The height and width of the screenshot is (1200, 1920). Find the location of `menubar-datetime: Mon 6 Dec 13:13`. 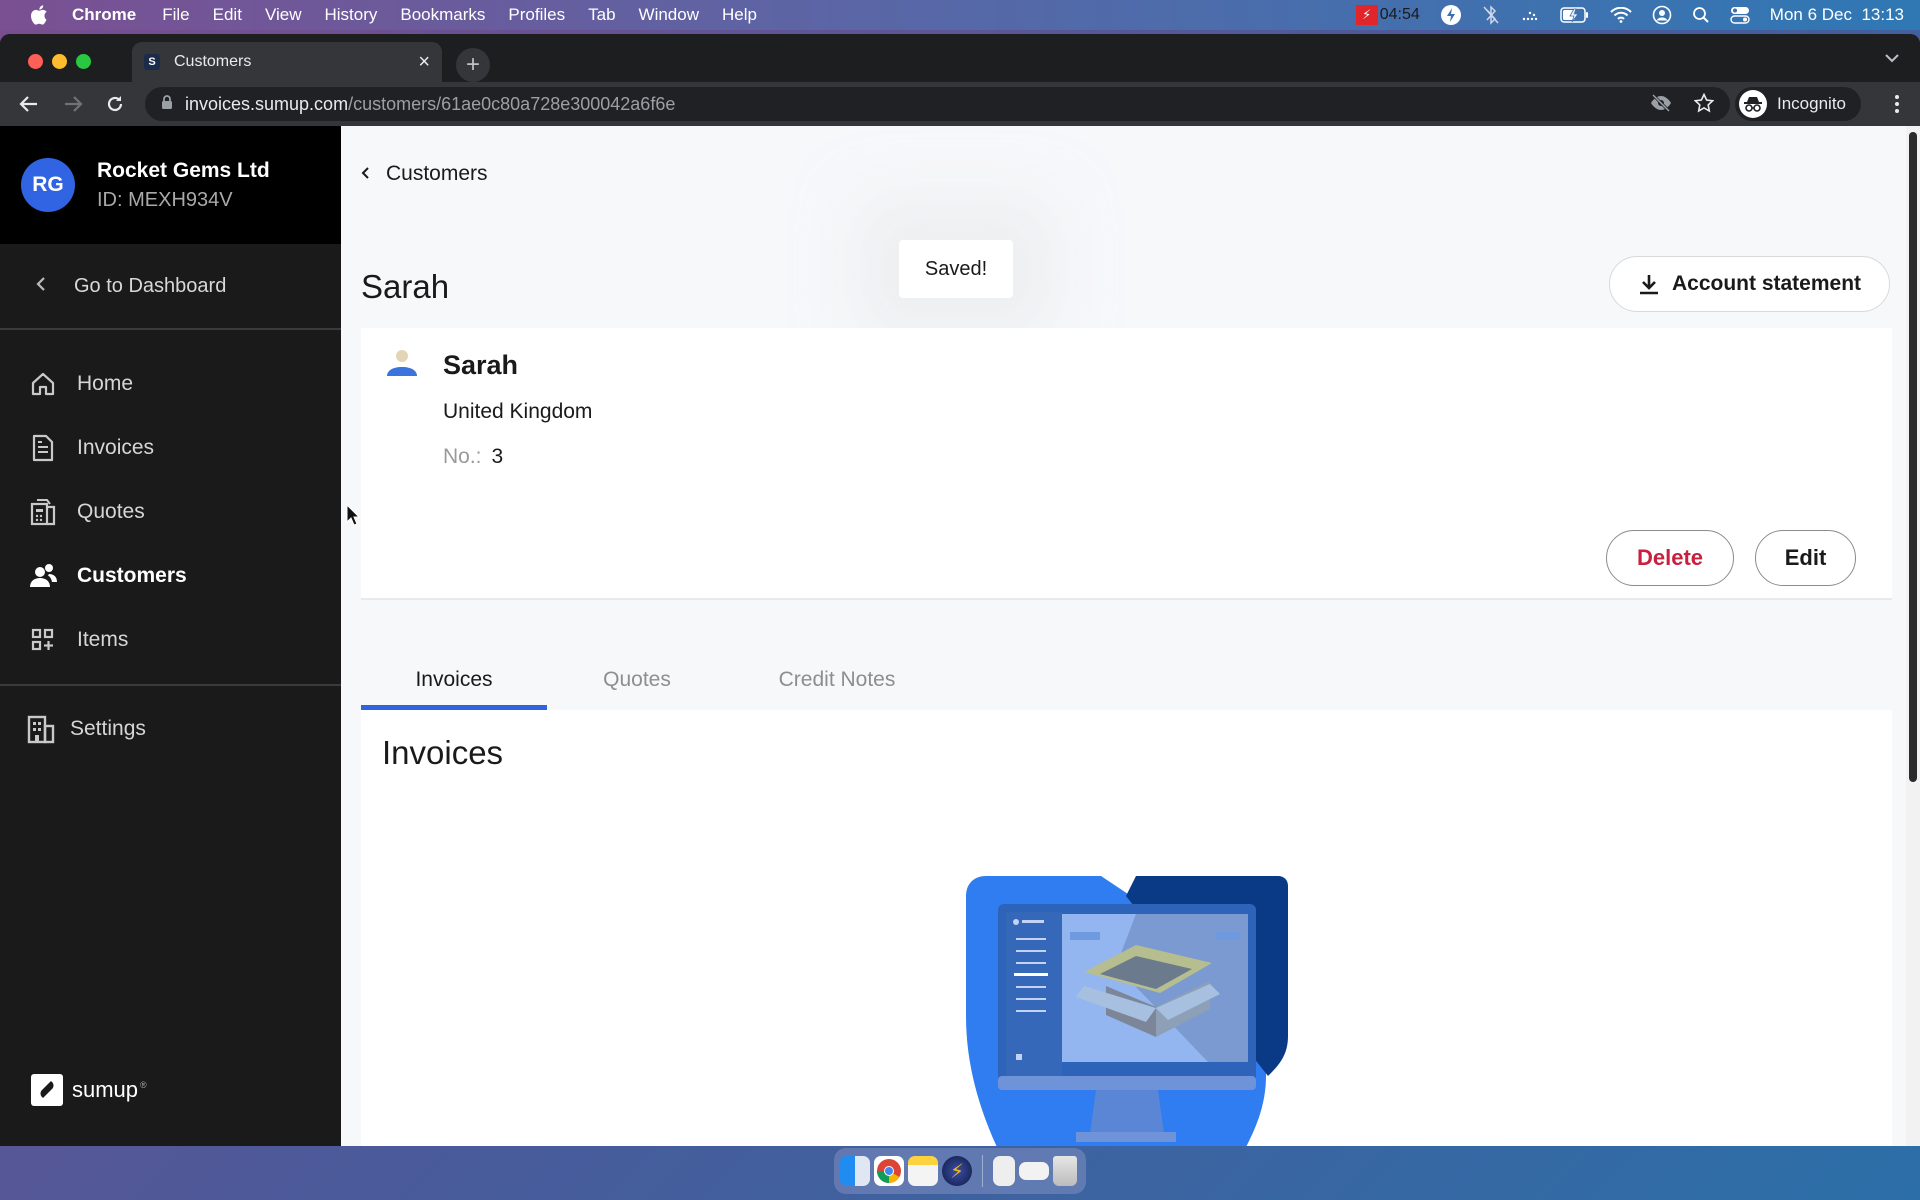

menubar-datetime: Mon 6 Dec 13:13 is located at coordinates (1837, 15).